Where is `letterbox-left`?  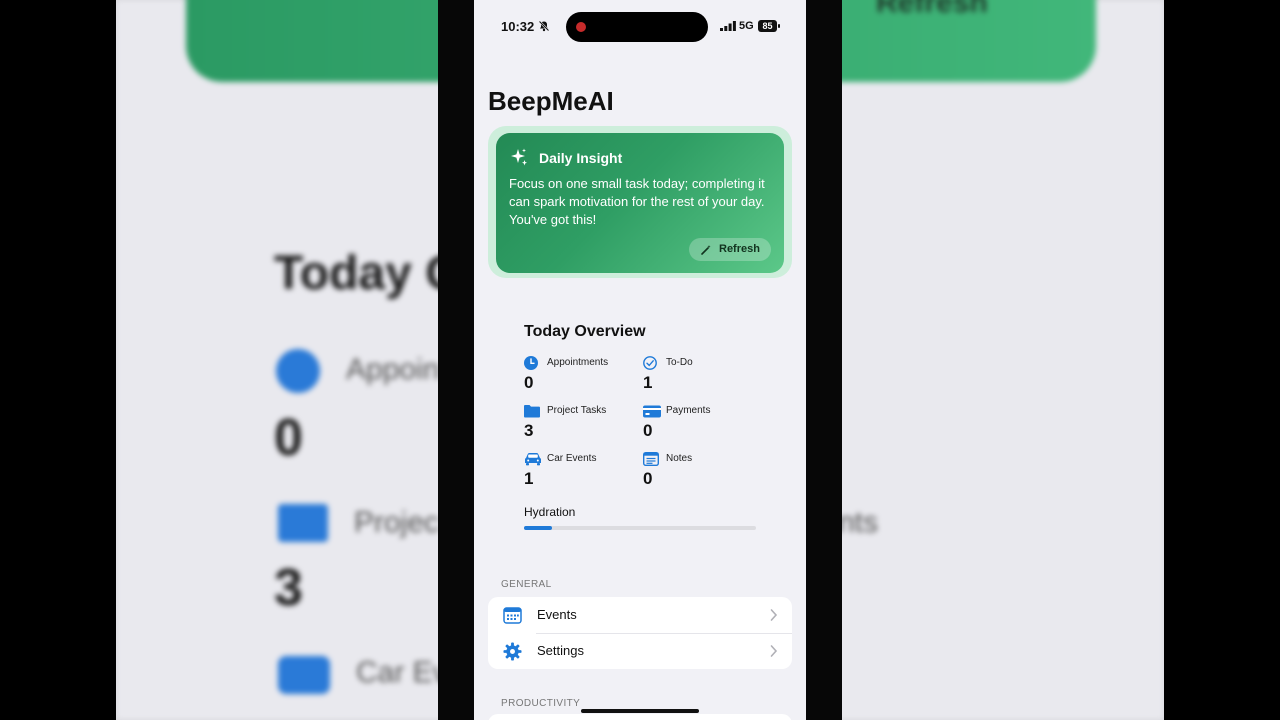
letterbox-left is located at coordinates (58, 360).